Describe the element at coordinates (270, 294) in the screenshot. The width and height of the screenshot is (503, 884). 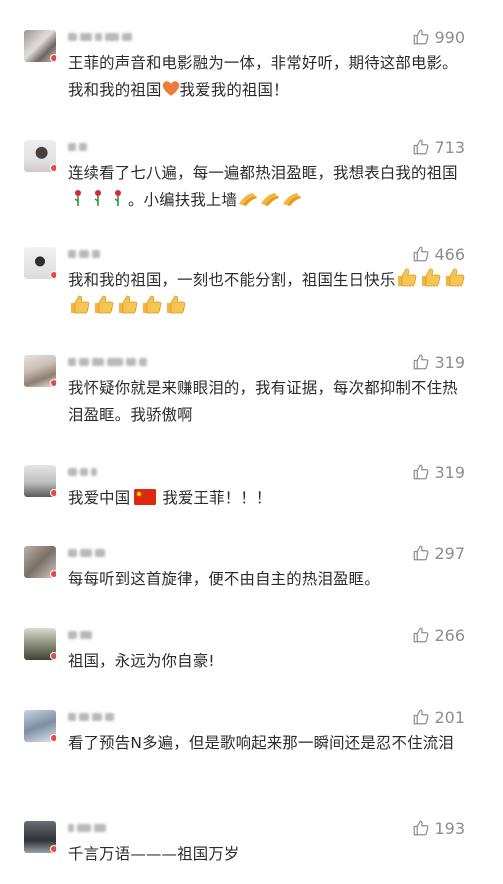
I see `comment-text: 我和我的祖国，一刻也不能分割，祖国生日快乐` at that location.